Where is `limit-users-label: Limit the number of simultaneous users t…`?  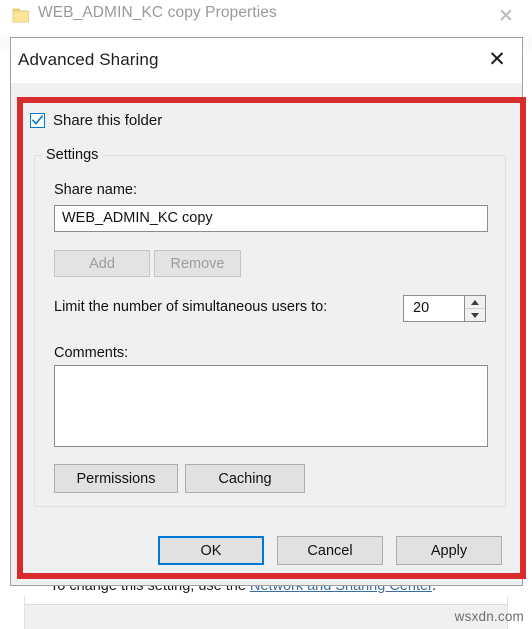
limit-users-label: Limit the number of simultaneous users t… is located at coordinates (191, 307).